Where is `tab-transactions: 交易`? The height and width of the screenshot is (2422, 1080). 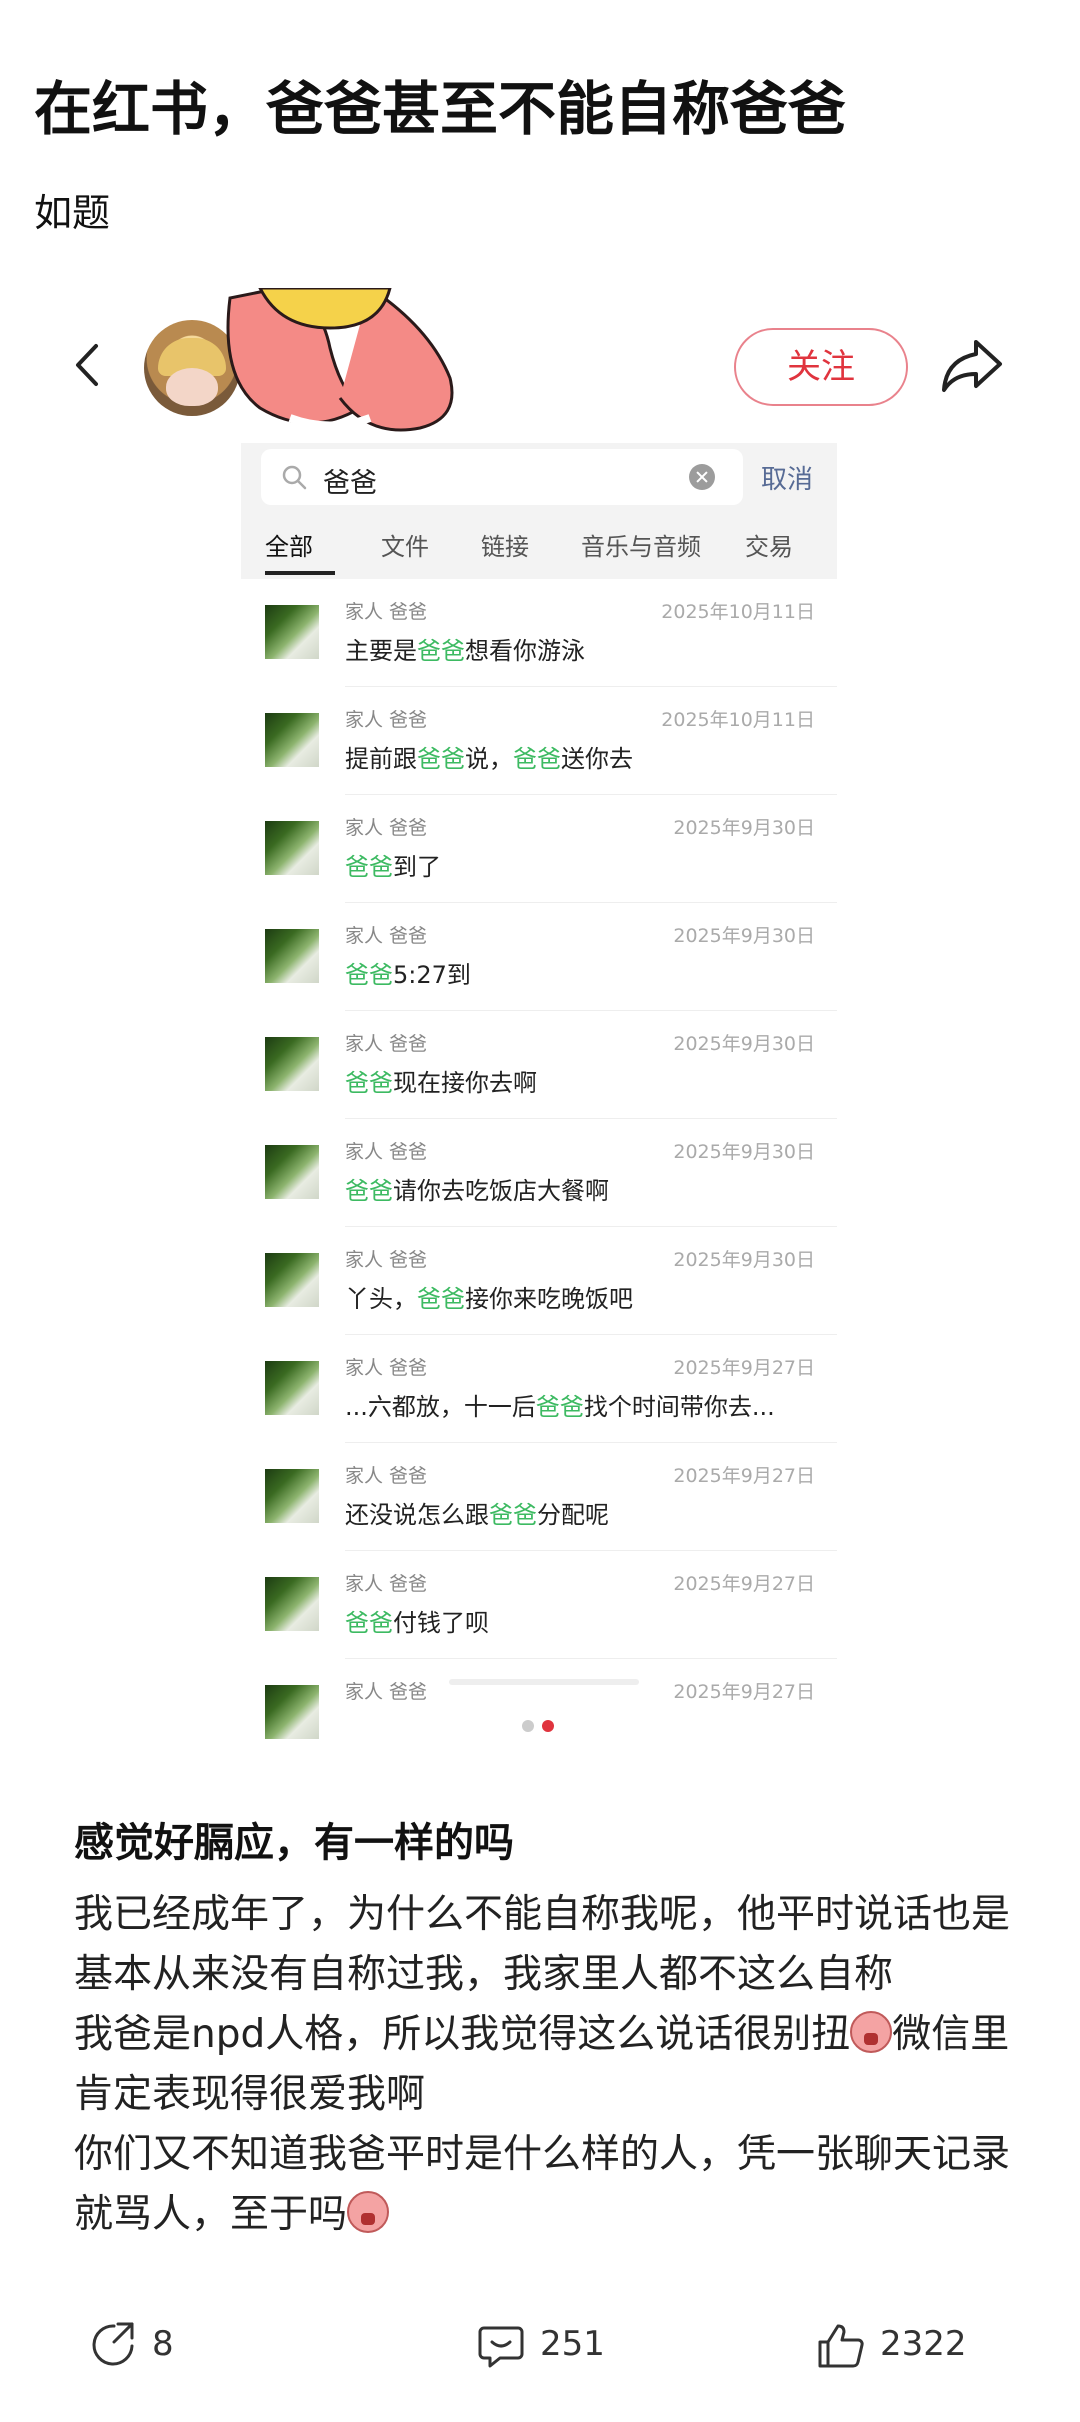
tab-transactions: 交易 is located at coordinates (769, 544).